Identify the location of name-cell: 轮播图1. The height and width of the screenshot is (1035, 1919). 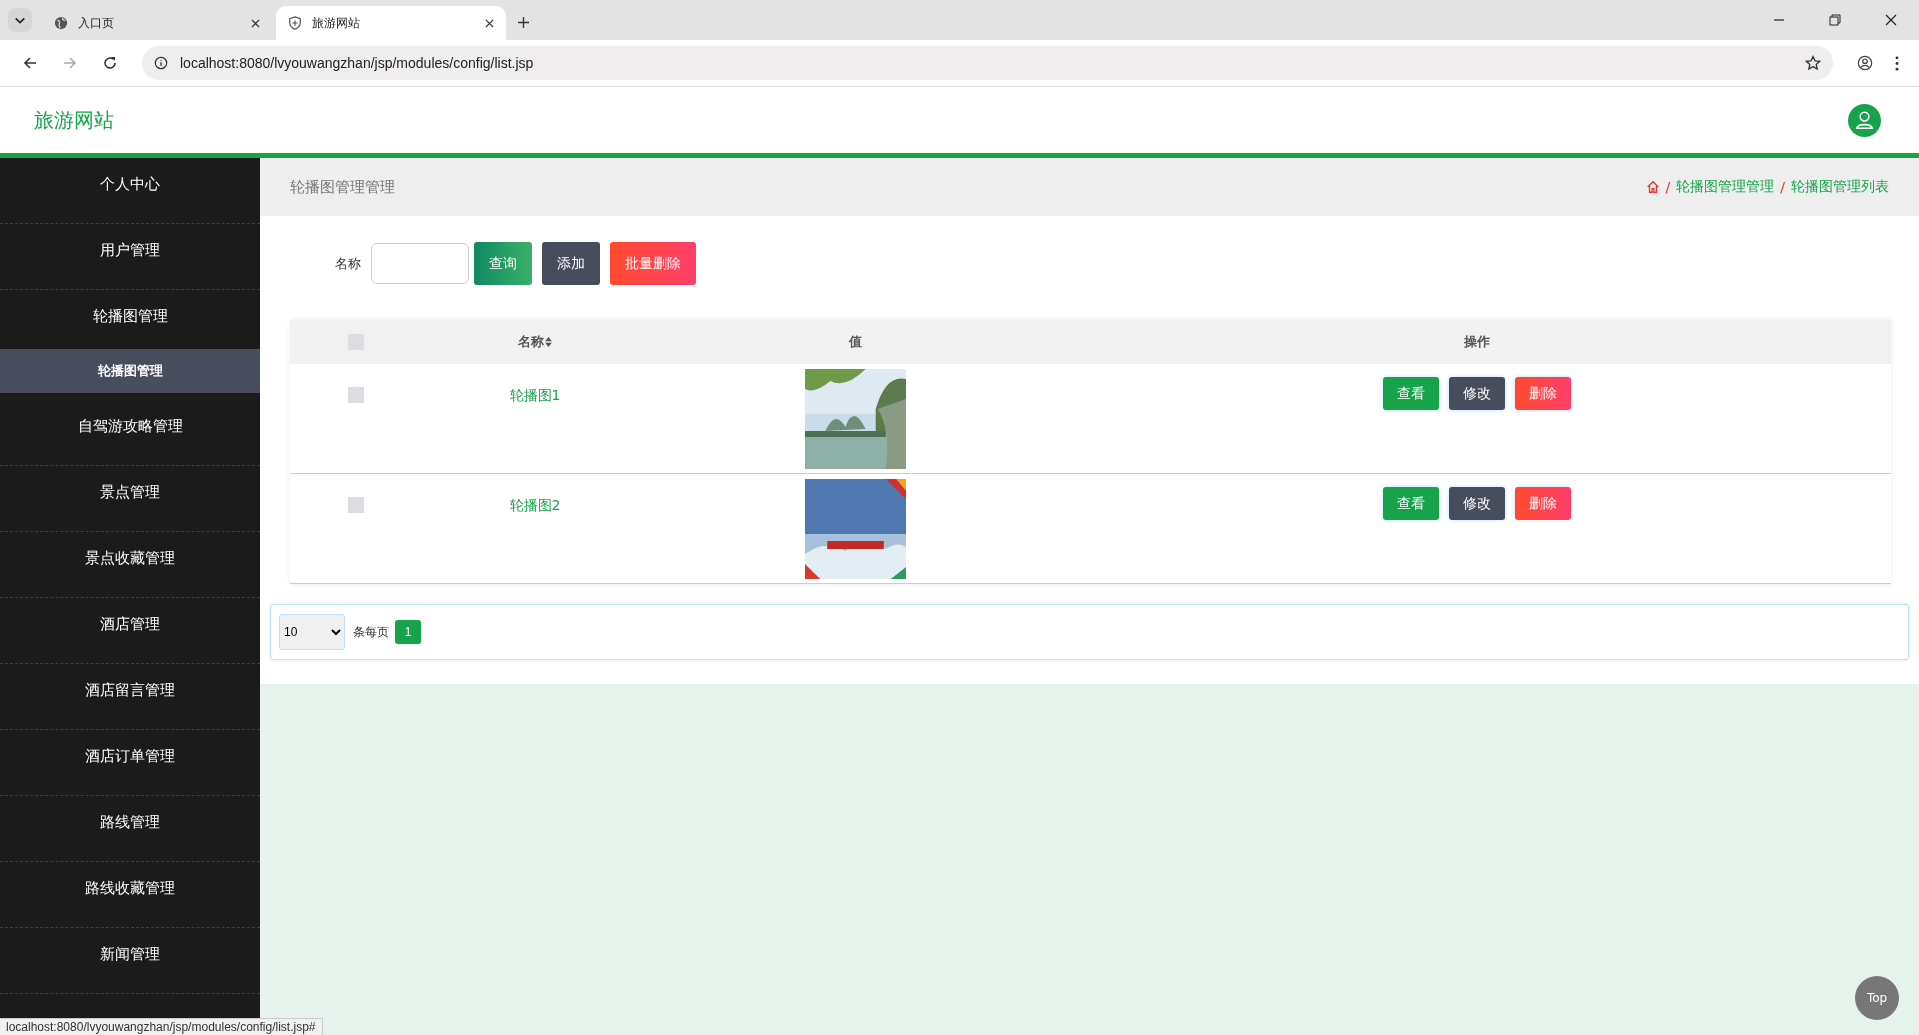
(535, 396).